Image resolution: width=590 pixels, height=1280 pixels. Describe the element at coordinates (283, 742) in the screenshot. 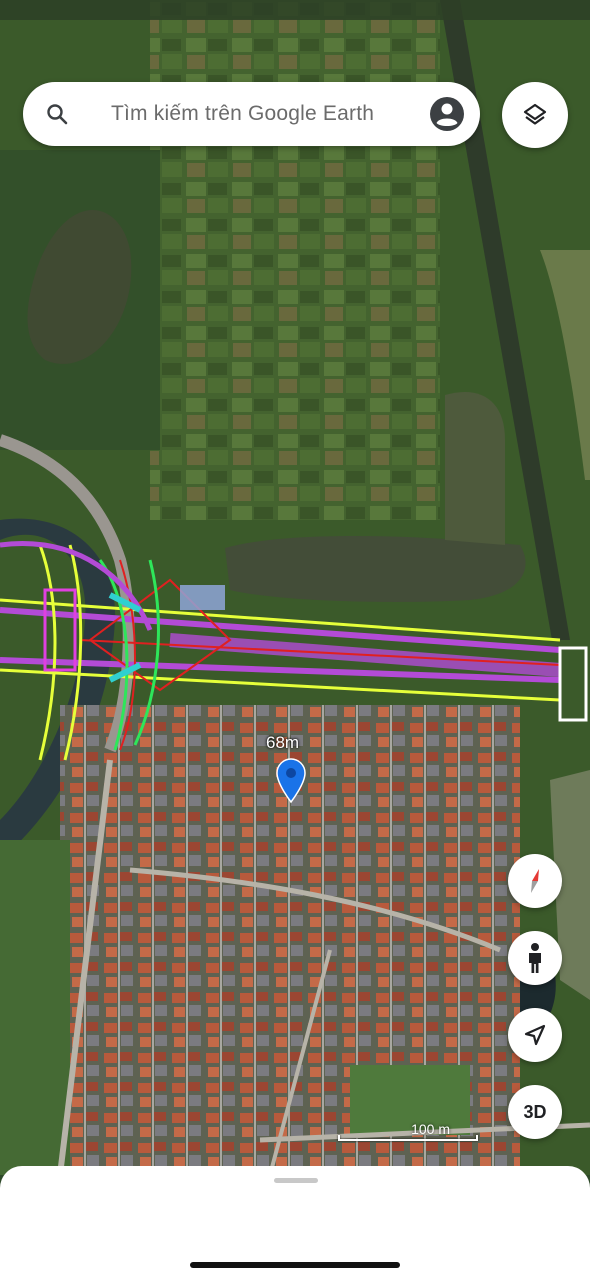

I see `distance-label: 68m` at that location.